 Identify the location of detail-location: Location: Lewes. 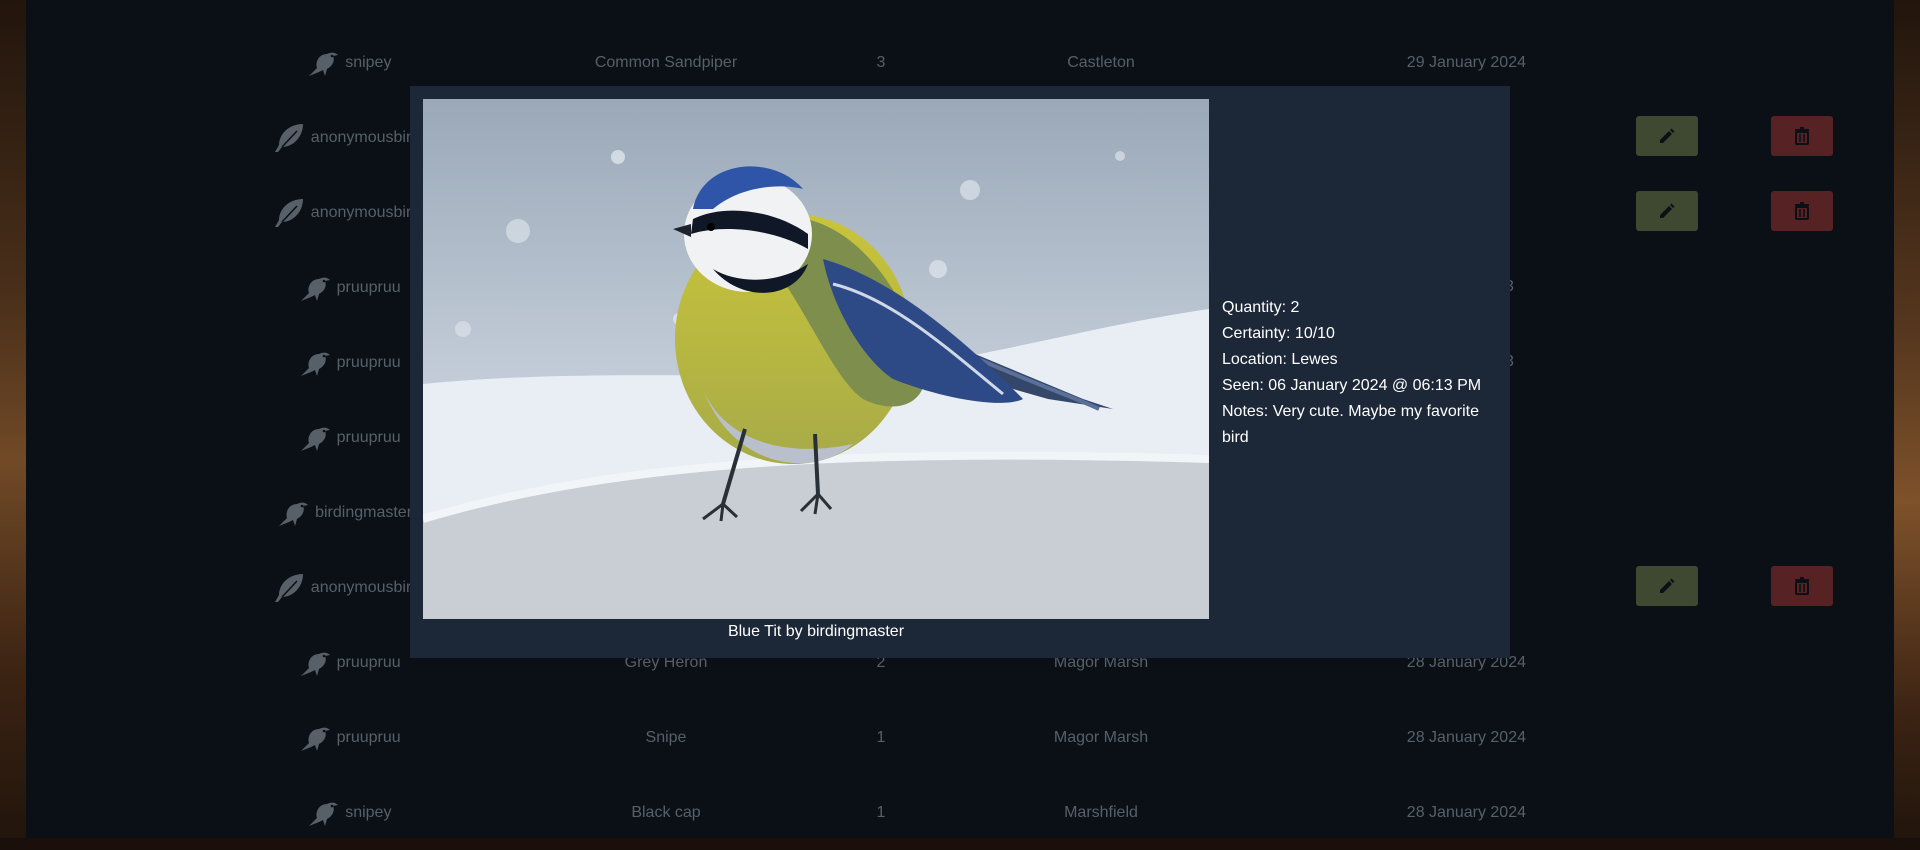
(1280, 359).